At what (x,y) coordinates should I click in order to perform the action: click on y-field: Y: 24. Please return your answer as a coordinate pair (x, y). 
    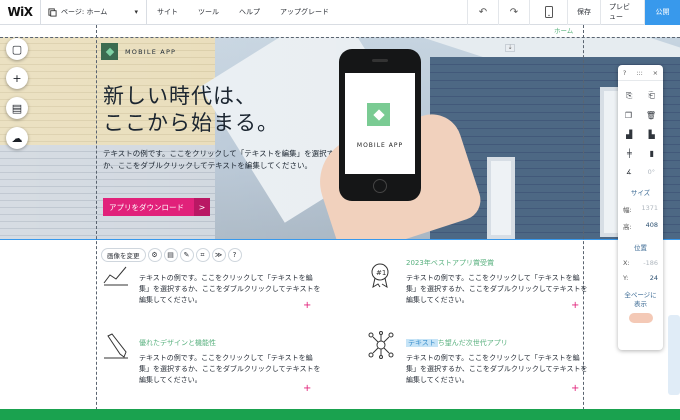
    Looking at the image, I should click on (640, 278).